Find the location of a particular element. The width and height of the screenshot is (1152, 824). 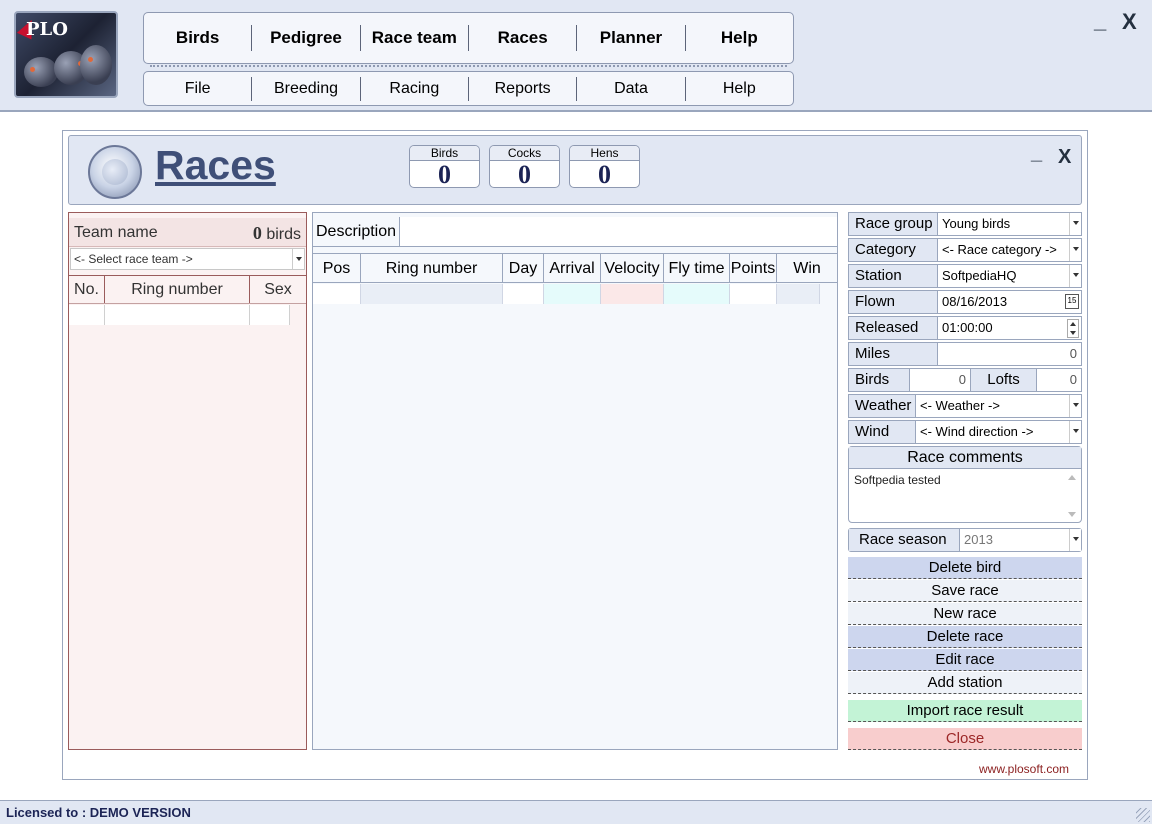

station-select: SoftpediaHQ is located at coordinates (1009, 276).